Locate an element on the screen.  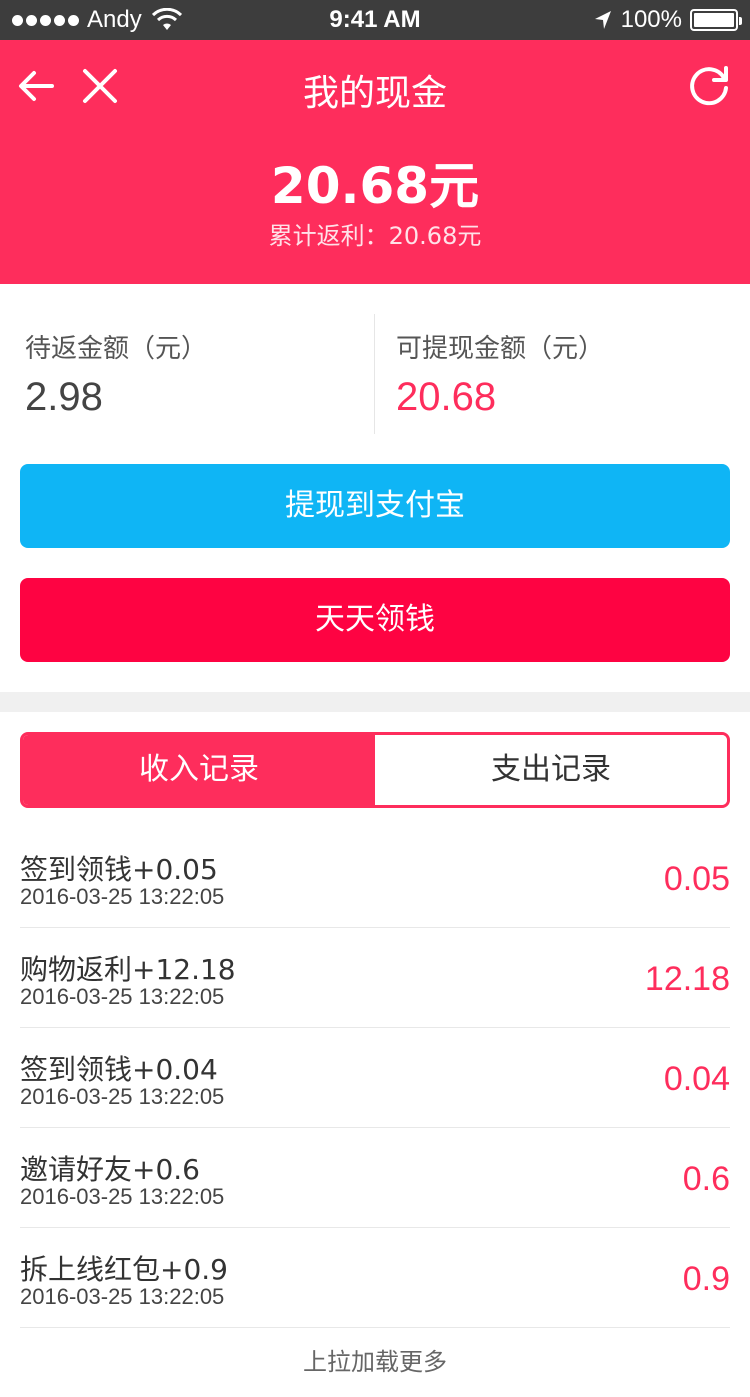
record-amount: 0.6 is located at coordinates (706, 1179).